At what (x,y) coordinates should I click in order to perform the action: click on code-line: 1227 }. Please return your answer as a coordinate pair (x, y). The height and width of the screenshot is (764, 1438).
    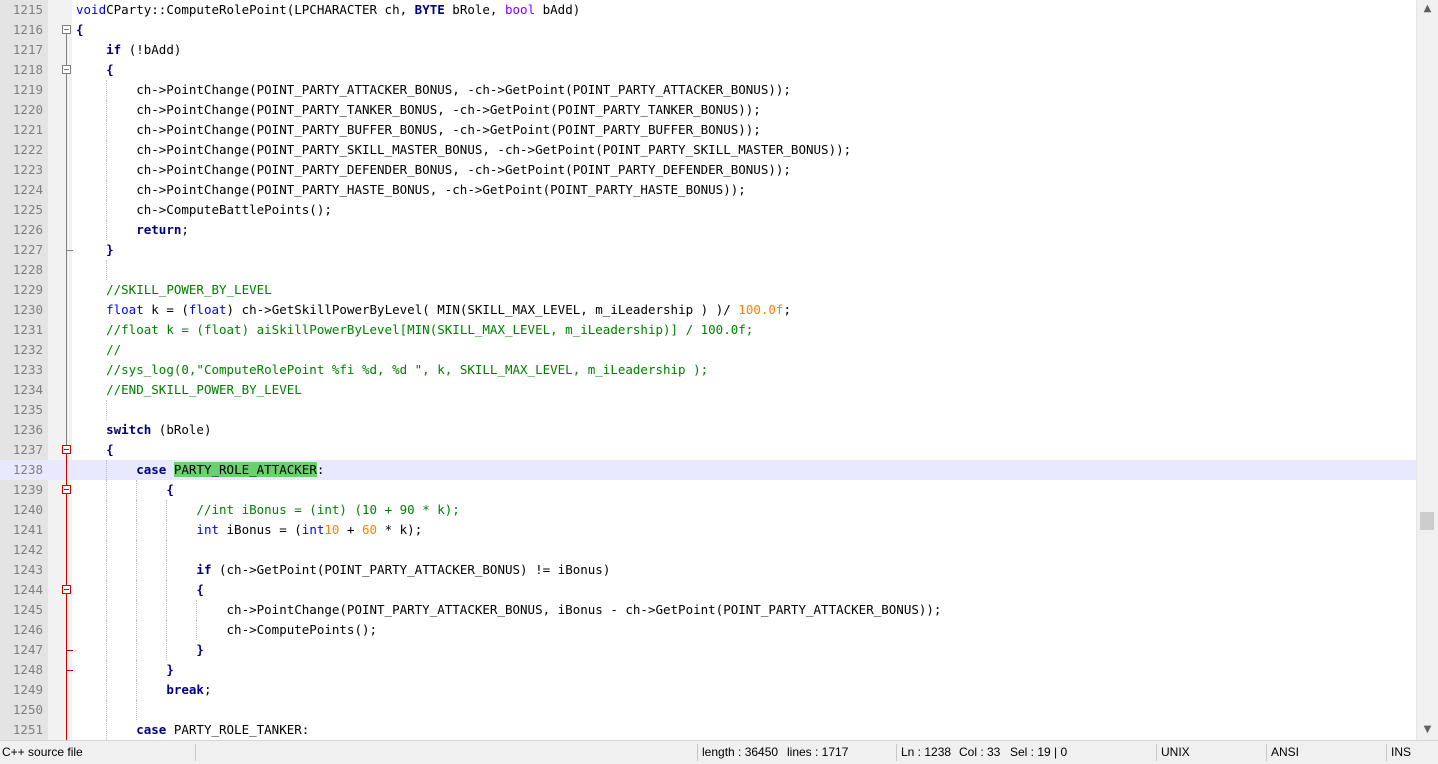
    Looking at the image, I should click on (708, 250).